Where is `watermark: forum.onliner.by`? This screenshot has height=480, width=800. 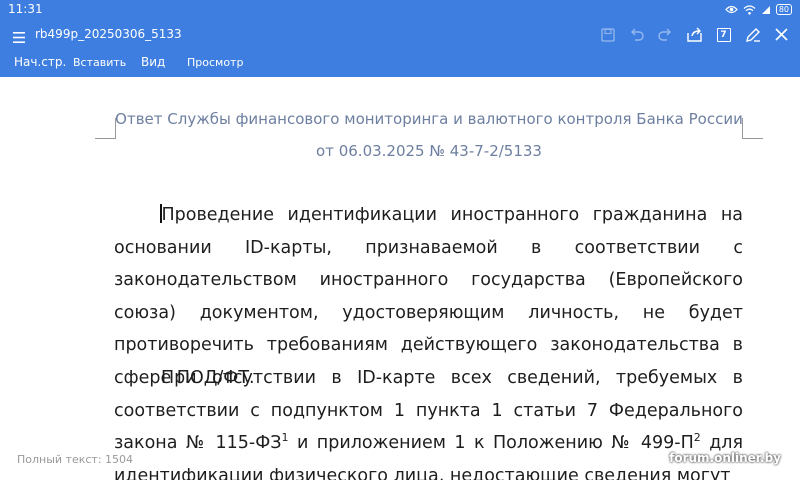
watermark: forum.onliner.by is located at coordinates (725, 458).